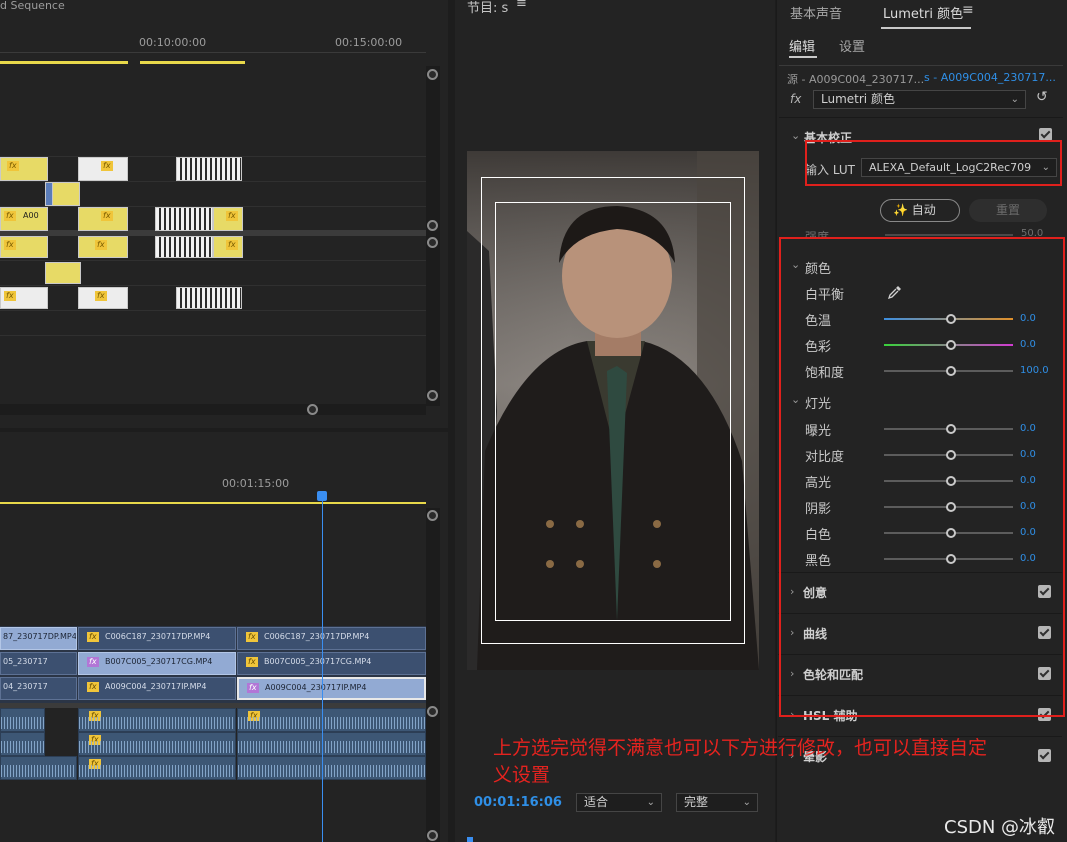  What do you see at coordinates (717, 802) in the screenshot?
I see `quality-select: 完整 ⌄` at bounding box center [717, 802].